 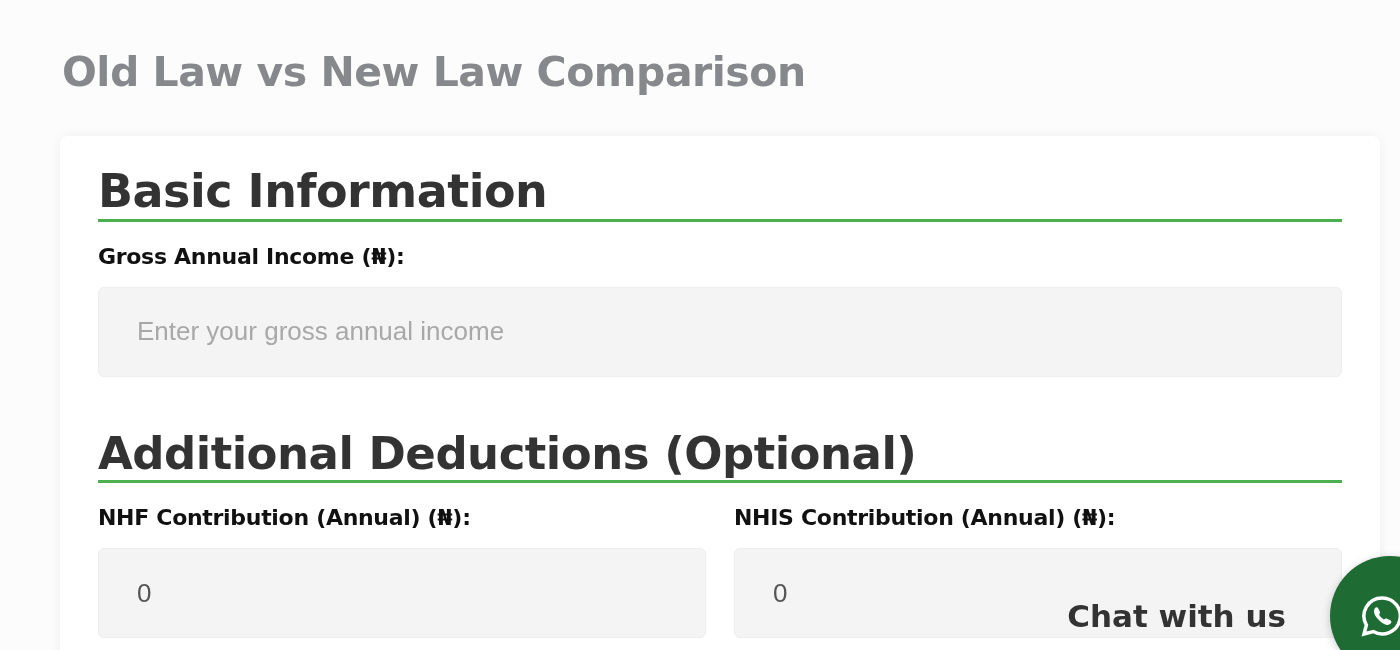 I want to click on section-heading: Additional Deductions (Optional), so click(x=720, y=456).